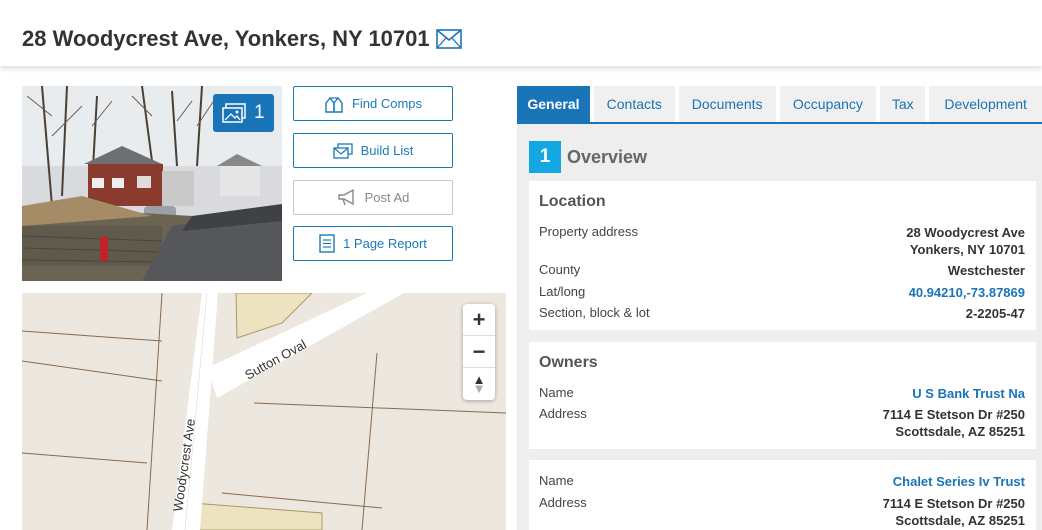  What do you see at coordinates (959, 481) in the screenshot?
I see `owner-name-link: Chalet Series Iv Trust` at bounding box center [959, 481].